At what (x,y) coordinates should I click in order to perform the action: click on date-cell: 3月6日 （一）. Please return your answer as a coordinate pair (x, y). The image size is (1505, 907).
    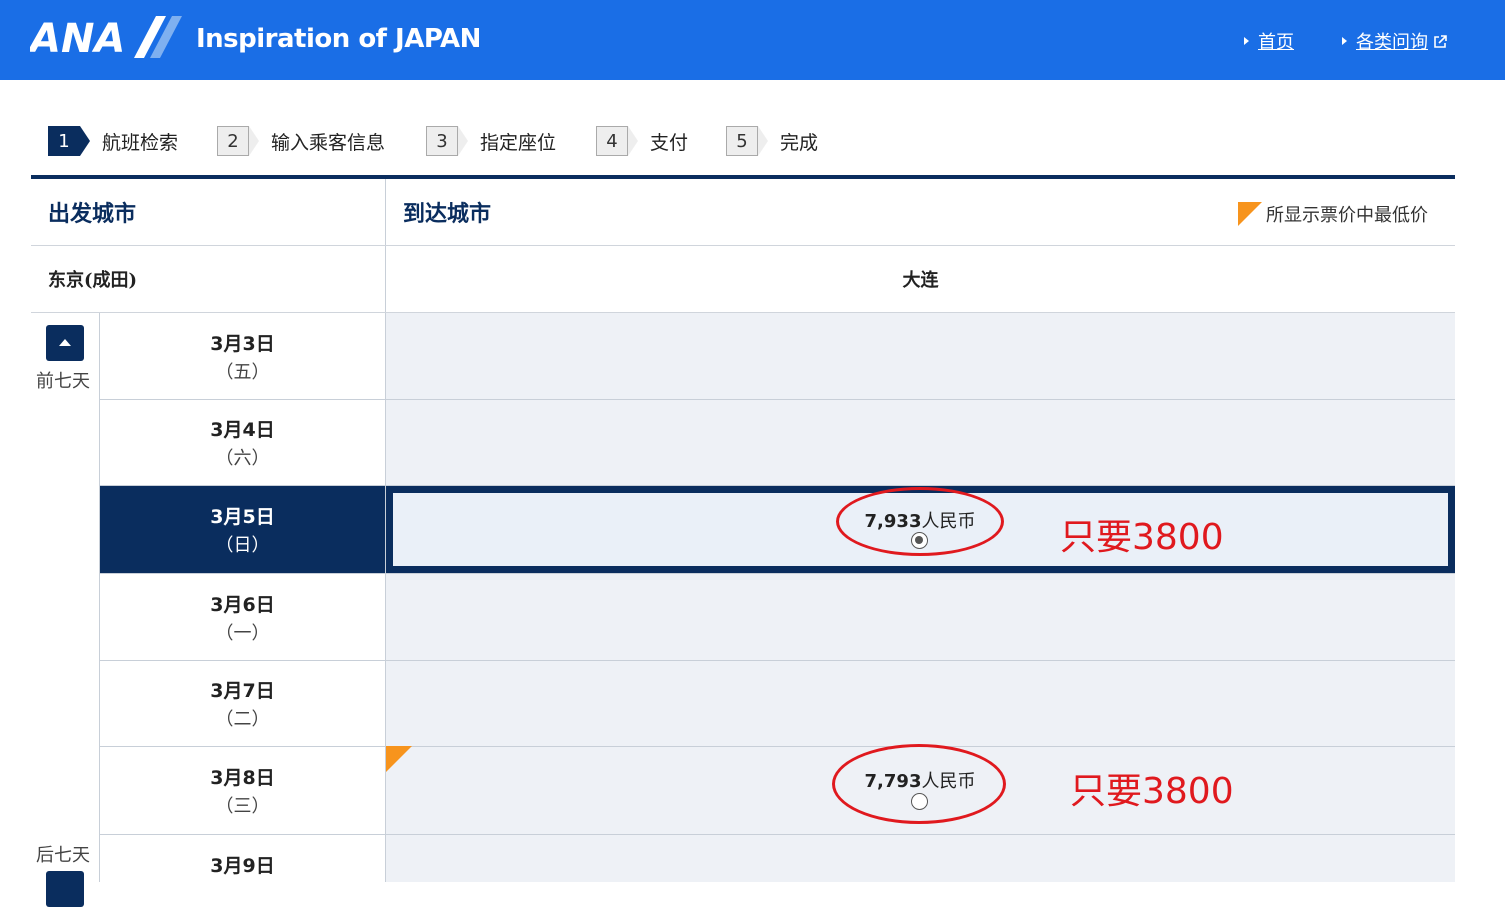
    Looking at the image, I should click on (242, 617).